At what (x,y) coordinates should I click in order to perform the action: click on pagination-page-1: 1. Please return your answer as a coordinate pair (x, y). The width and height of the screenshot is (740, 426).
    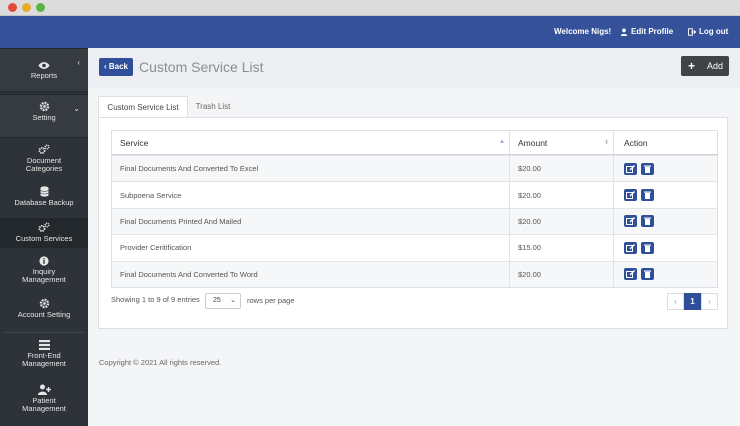
    Looking at the image, I should click on (692, 301).